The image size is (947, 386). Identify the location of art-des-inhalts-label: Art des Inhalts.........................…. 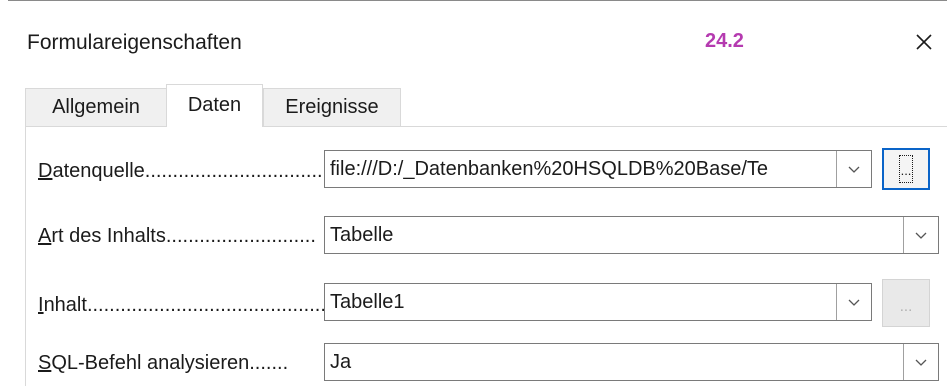
(177, 236).